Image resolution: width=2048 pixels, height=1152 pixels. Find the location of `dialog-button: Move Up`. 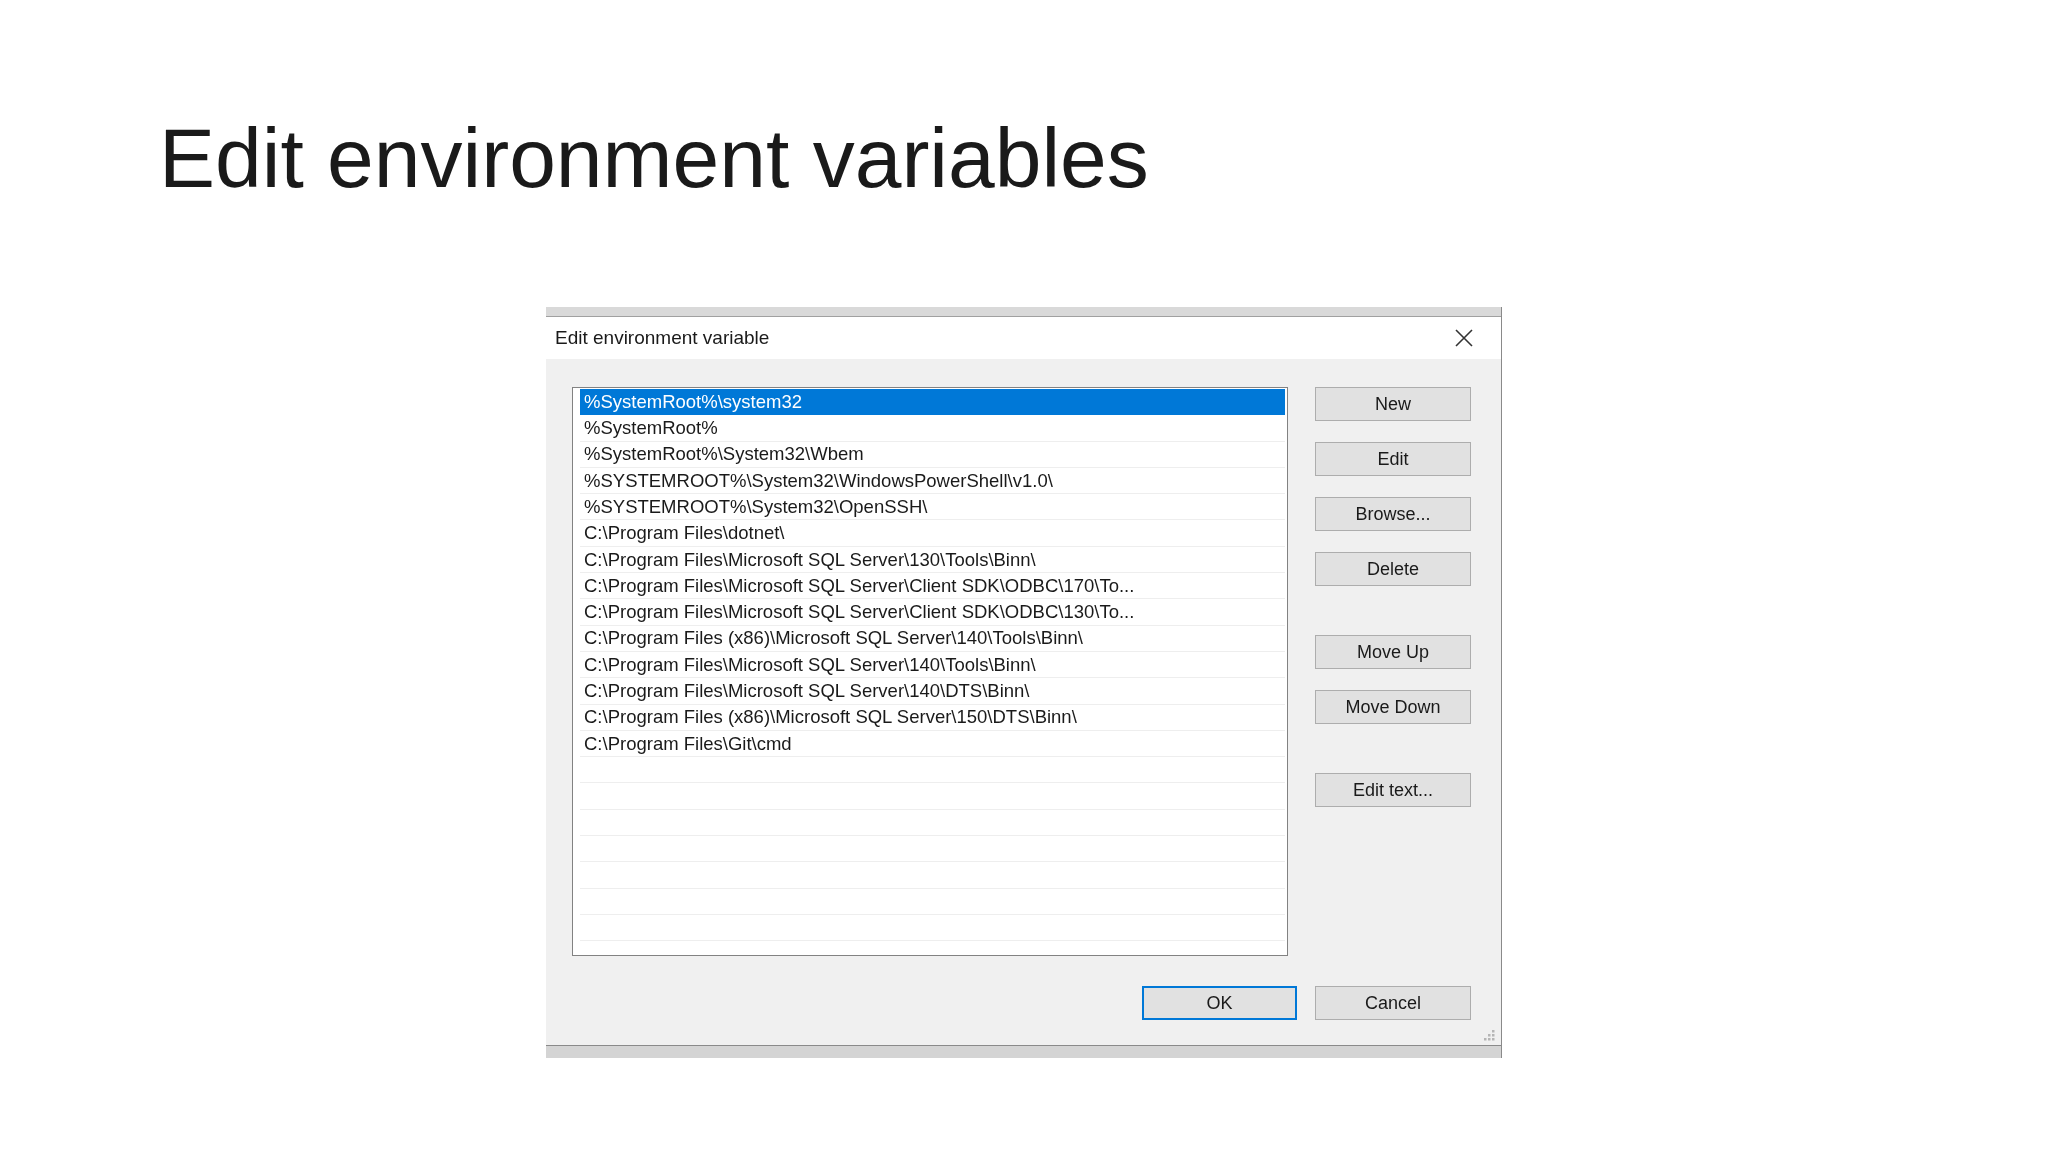

dialog-button: Move Up is located at coordinates (1393, 652).